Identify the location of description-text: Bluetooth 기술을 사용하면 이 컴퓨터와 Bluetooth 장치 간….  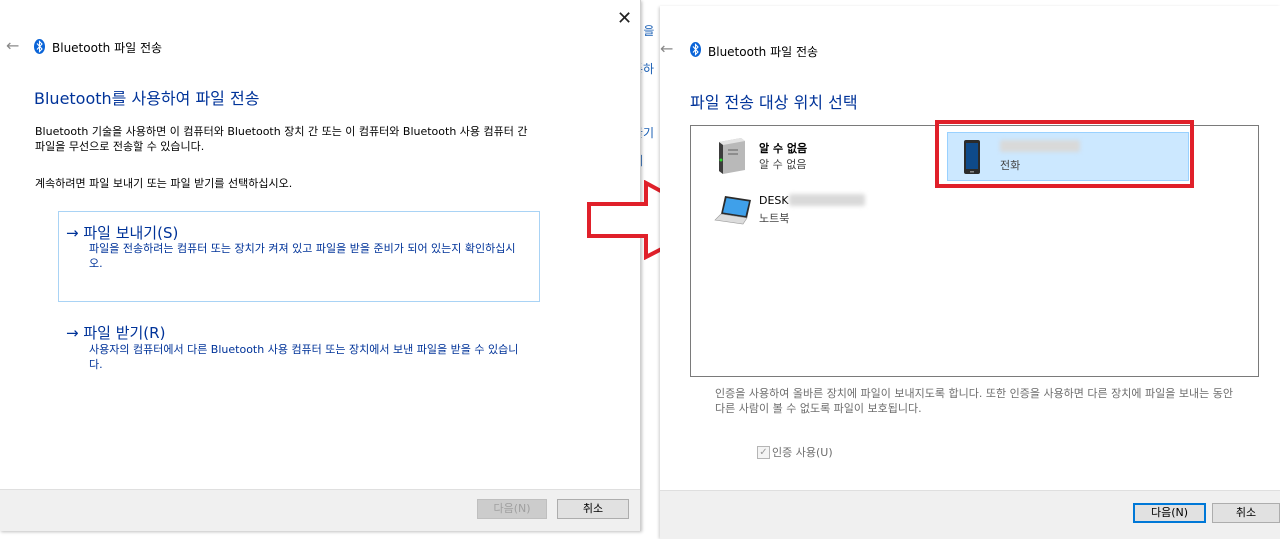
(281, 139).